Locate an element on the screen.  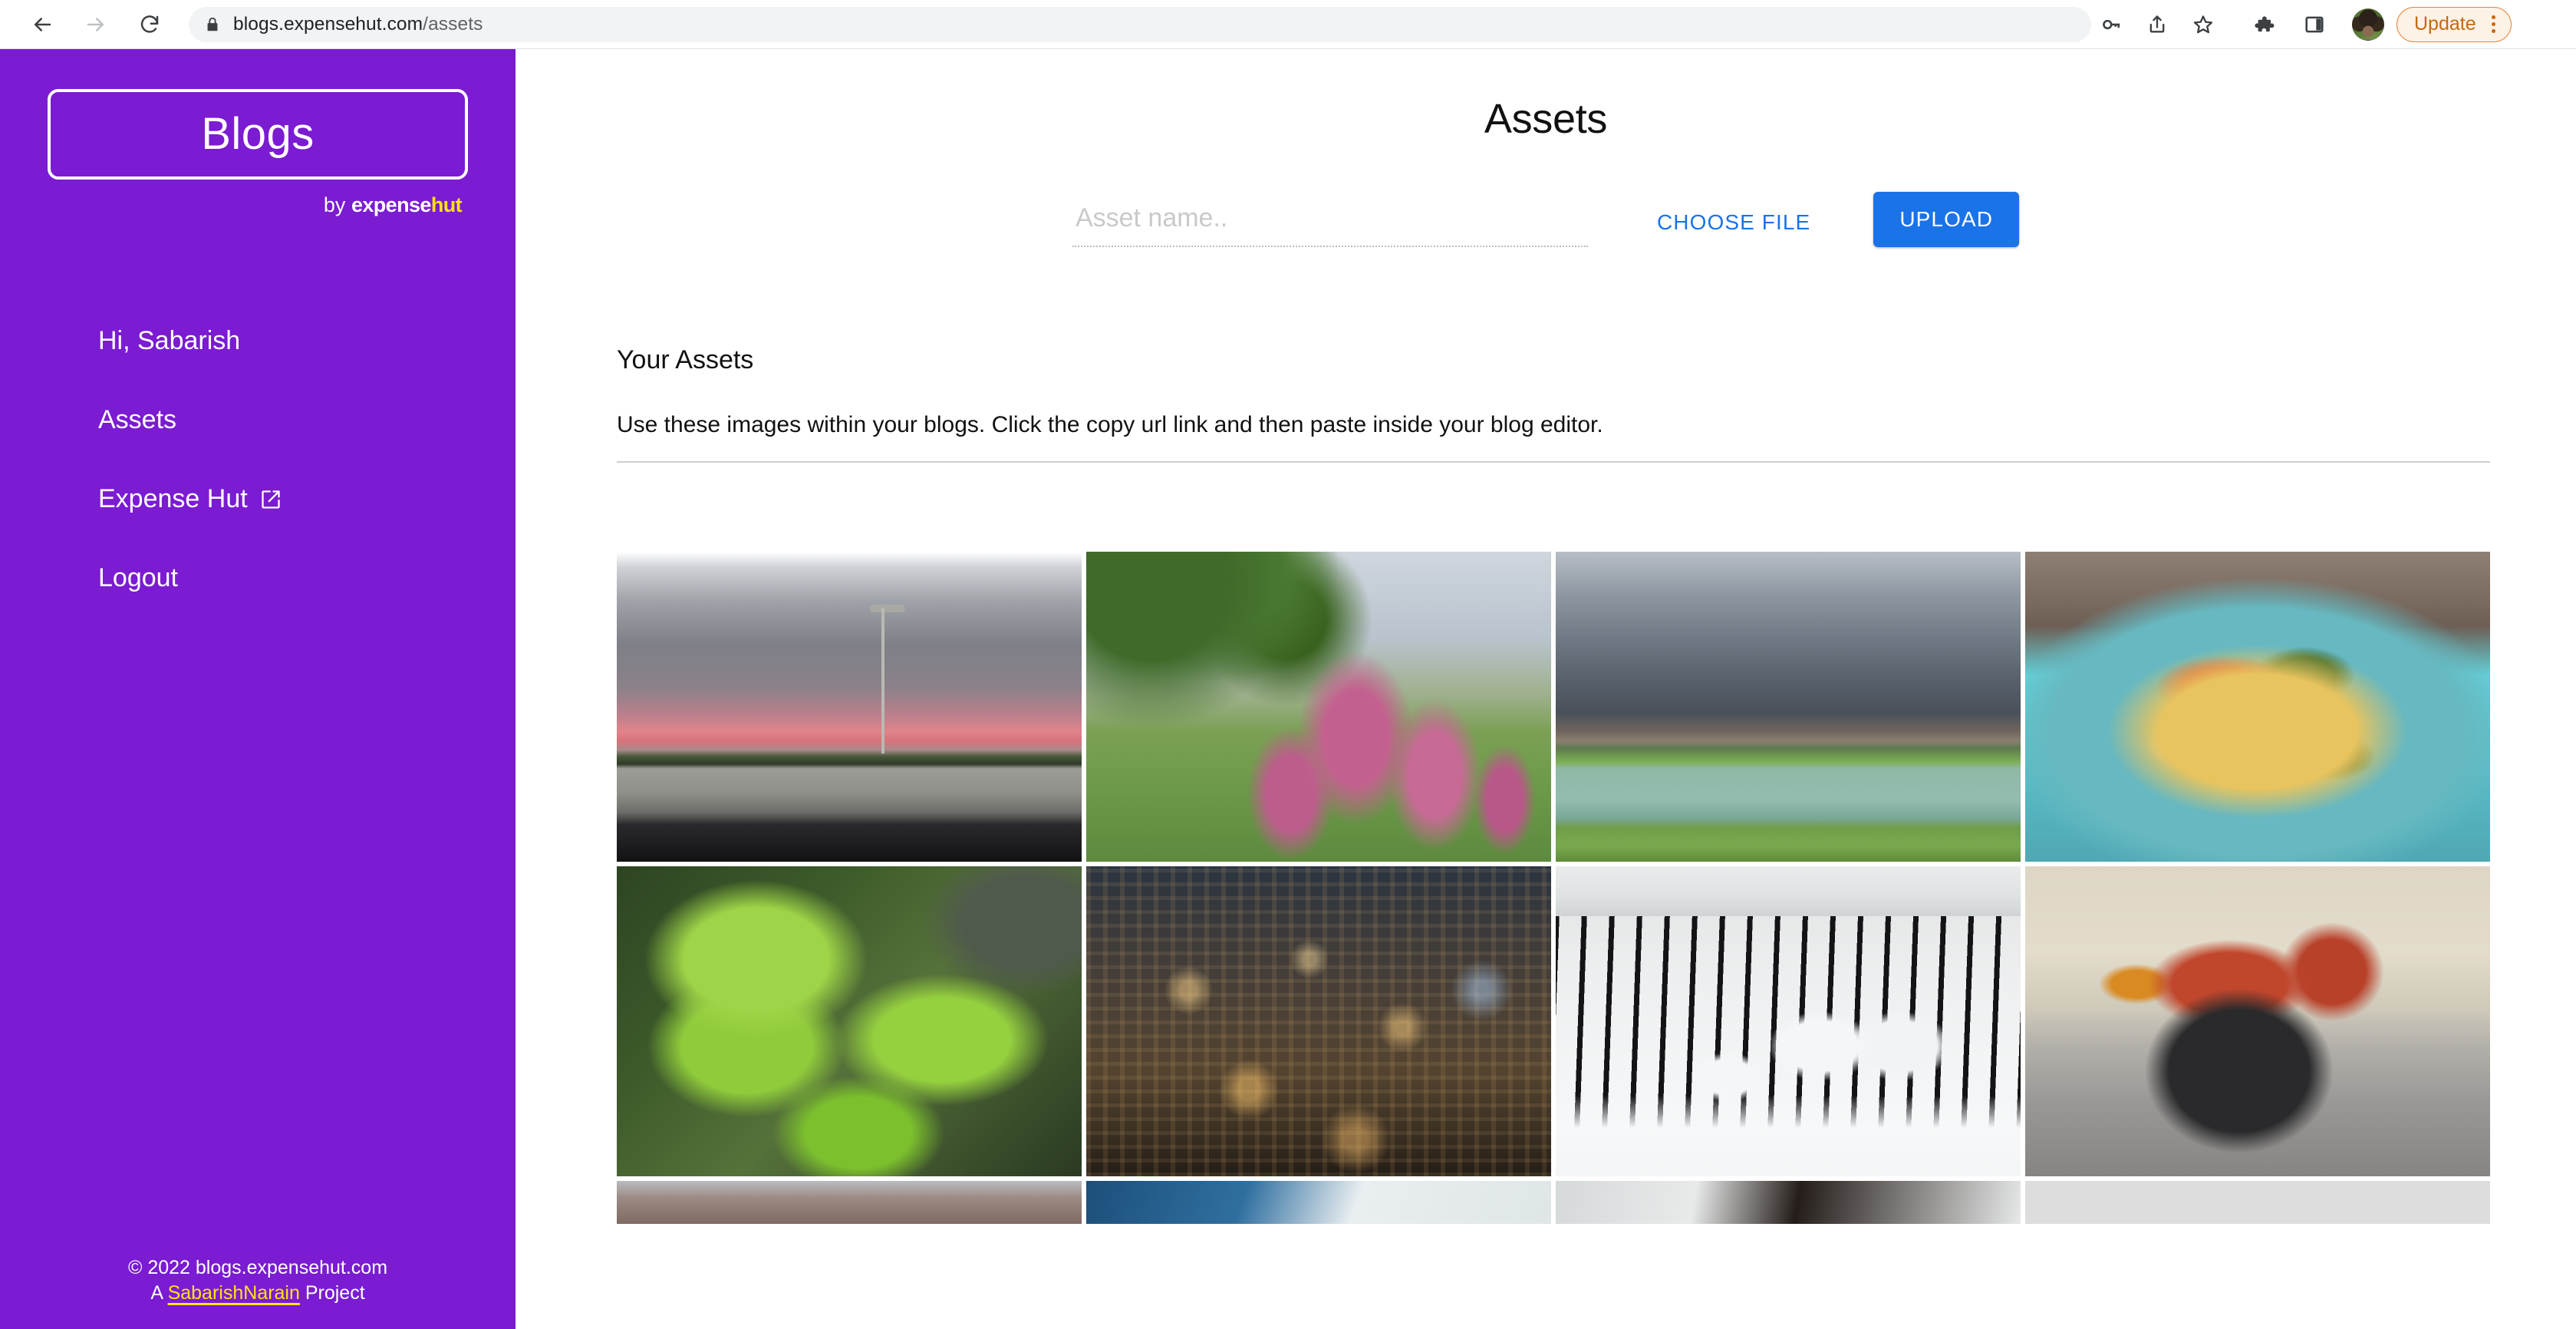
asset-thumbnail-green-leaves is located at coordinates (849, 1021).